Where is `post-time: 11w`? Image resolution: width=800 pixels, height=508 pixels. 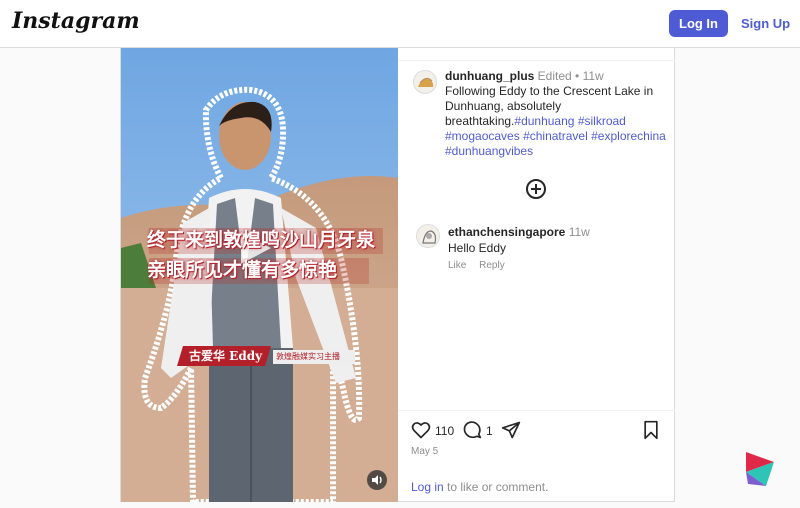
post-time: 11w is located at coordinates (593, 76).